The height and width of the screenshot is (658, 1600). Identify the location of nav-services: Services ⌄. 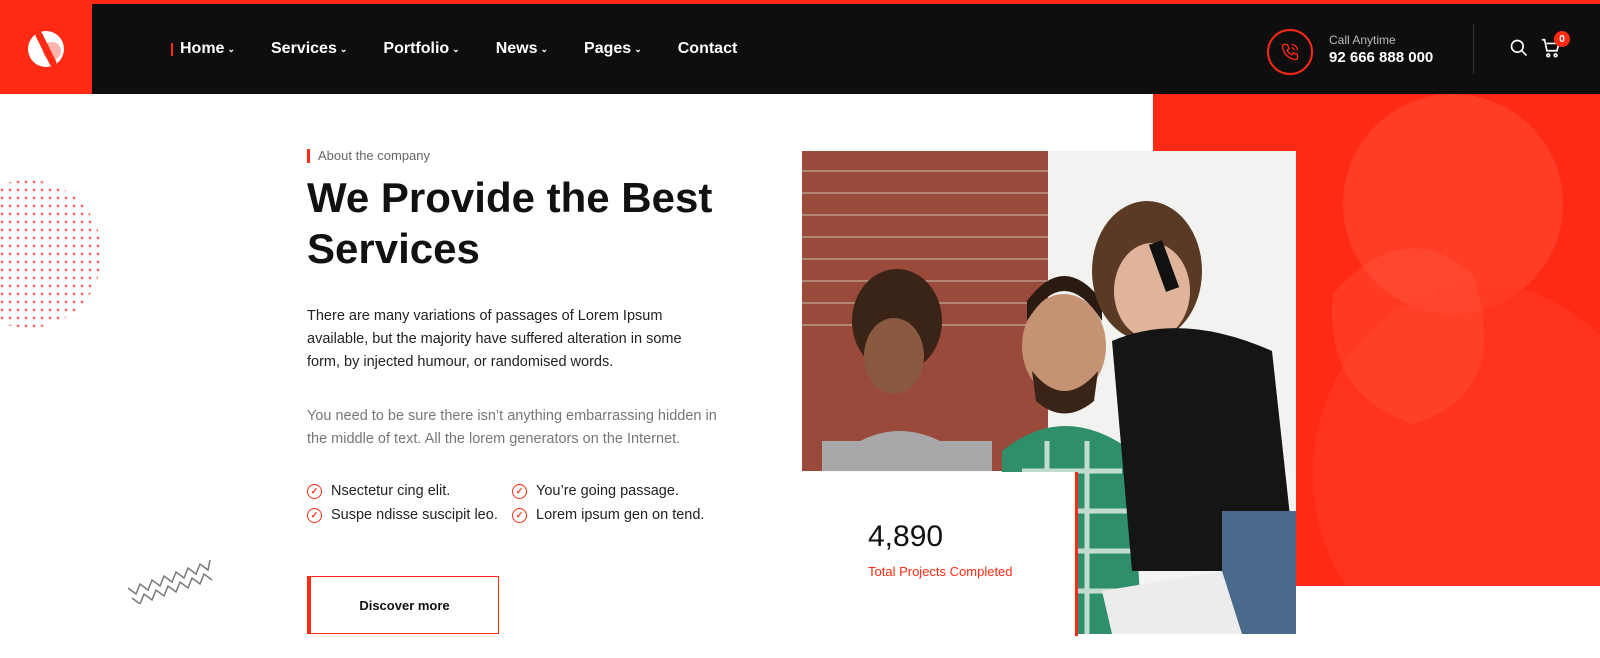
(309, 49).